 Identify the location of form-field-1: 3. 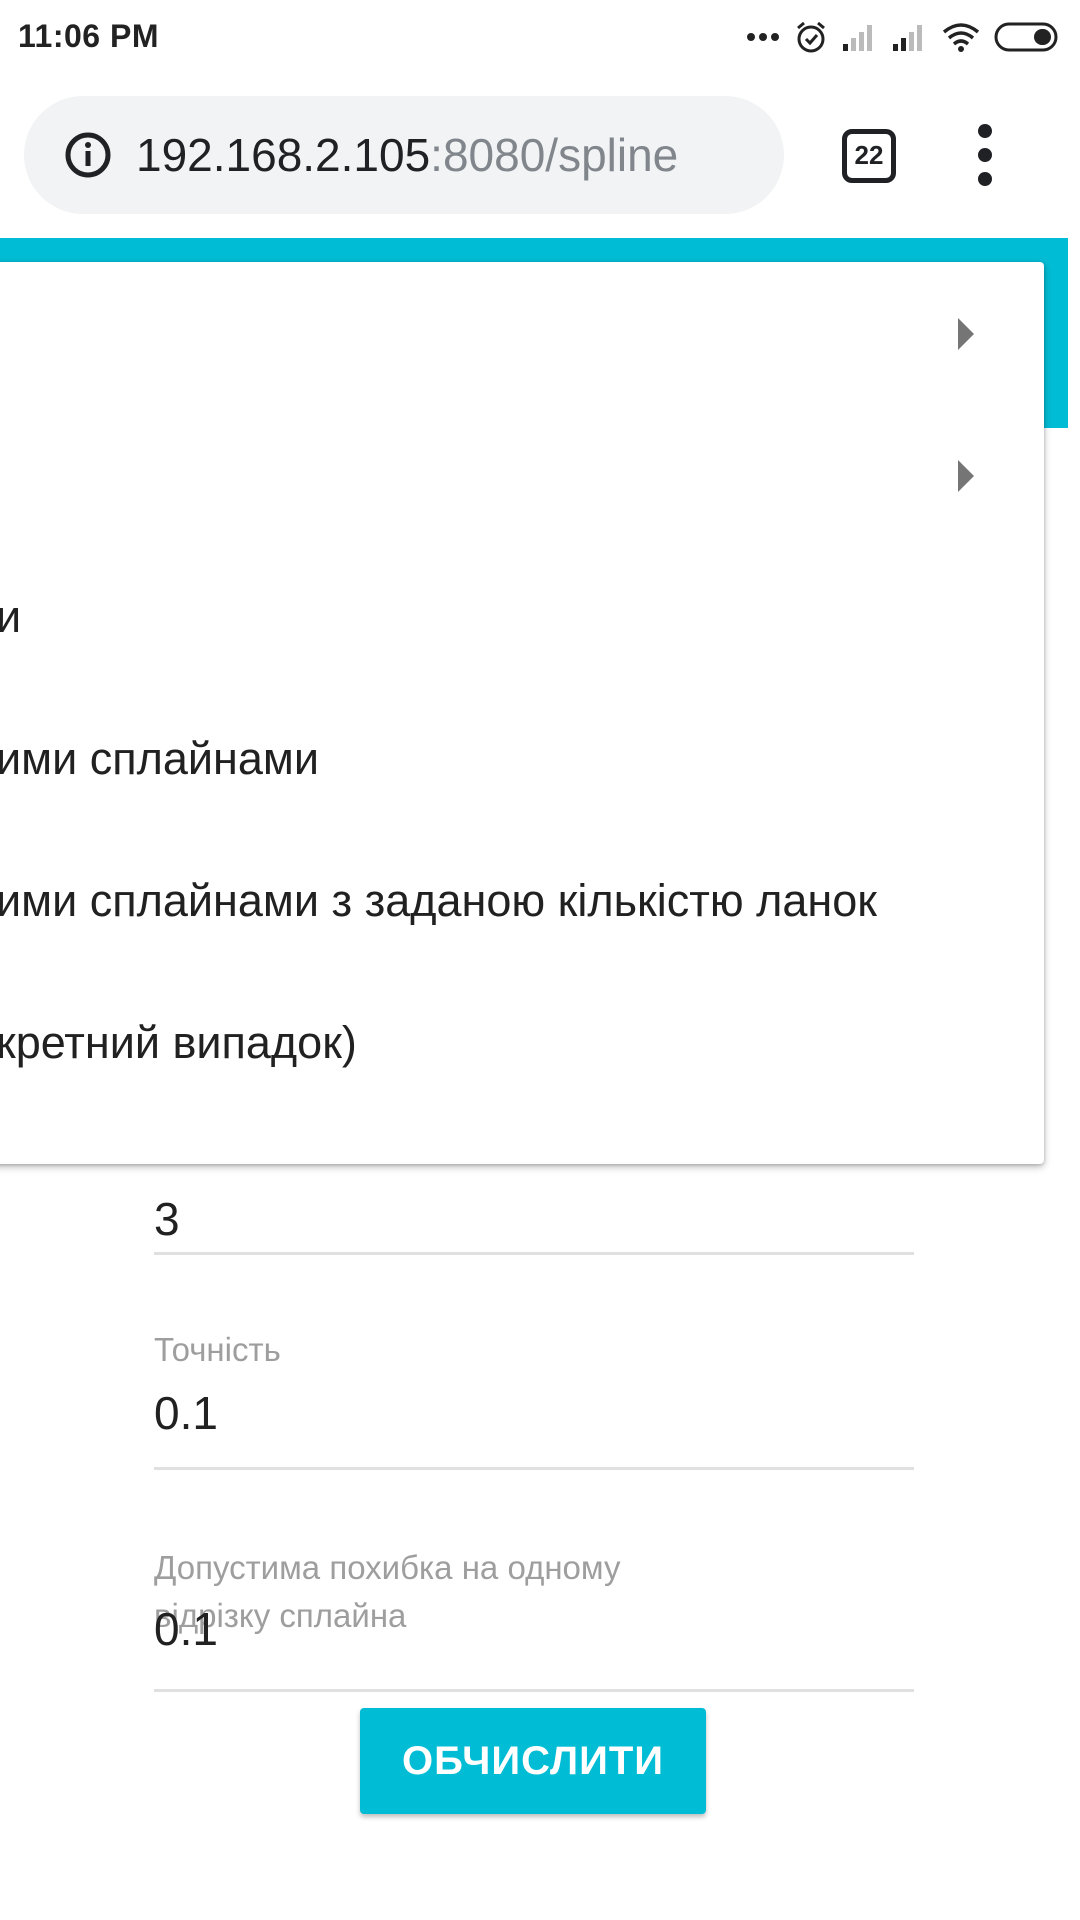
(534, 1209).